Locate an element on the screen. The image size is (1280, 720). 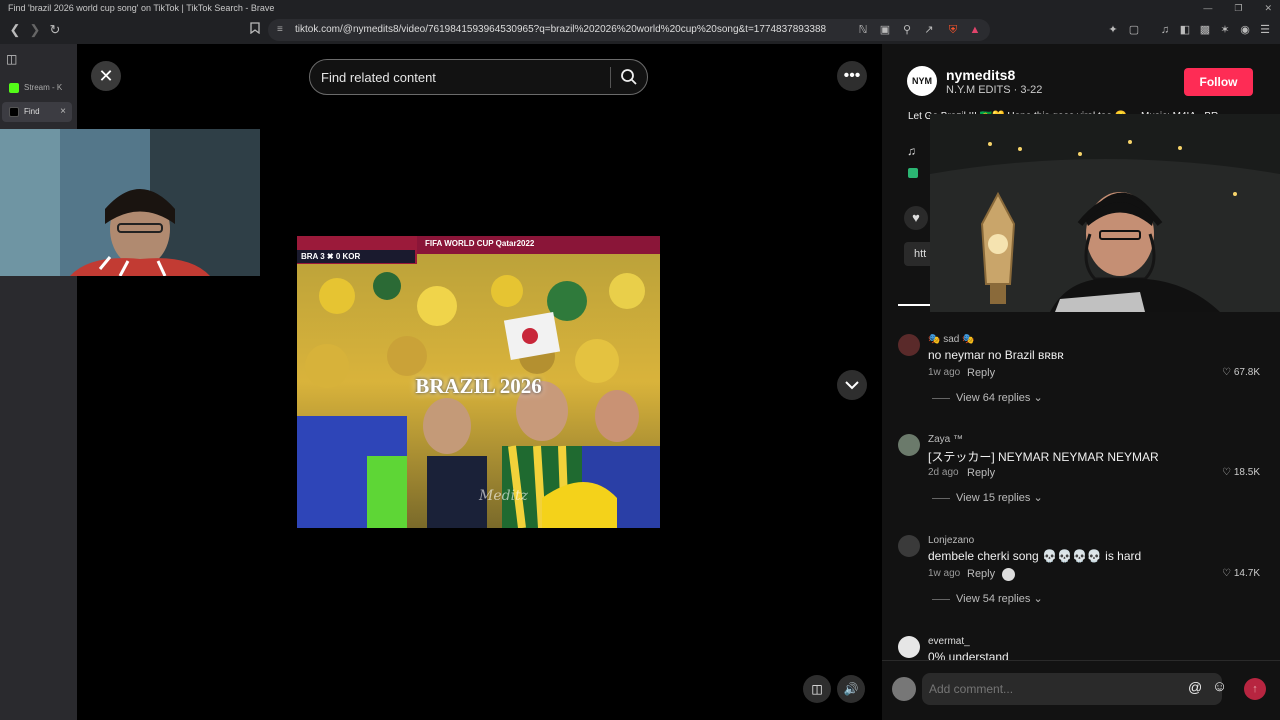
restore-button: ❐ is located at coordinates (1238, 8).